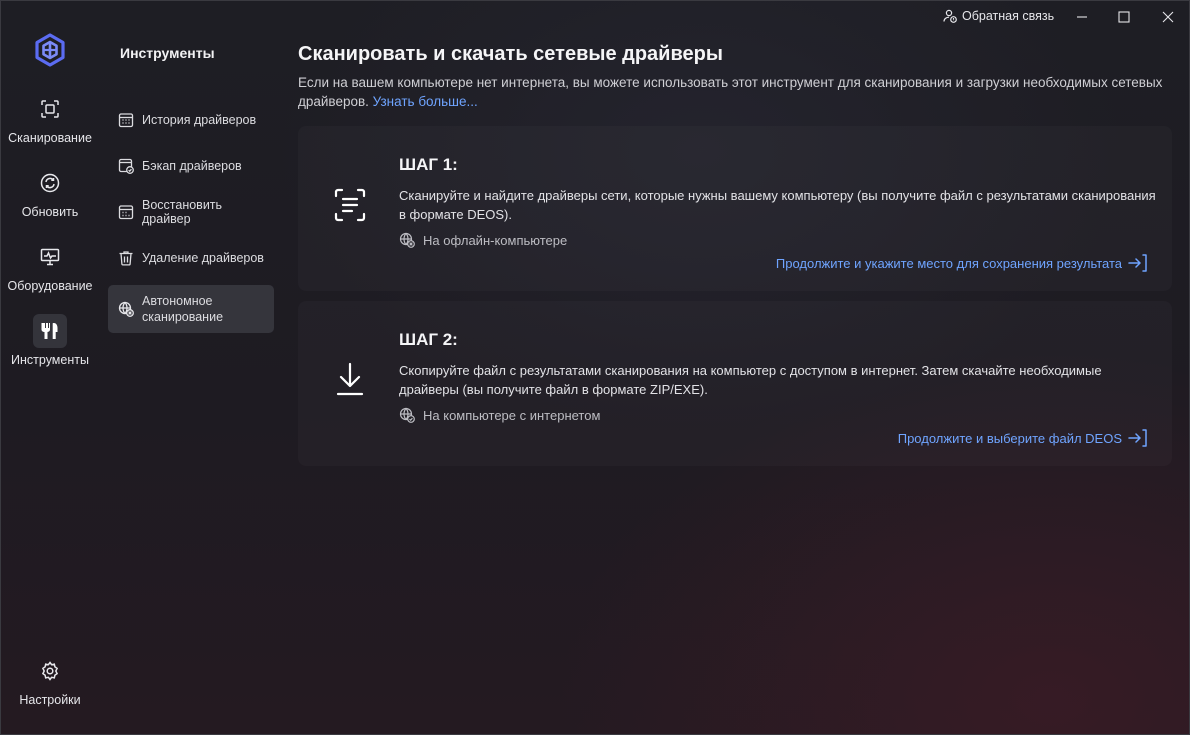 Image resolution: width=1190 pixels, height=735 pixels. I want to click on subnav-item-label: Восстановить драйвер, so click(182, 212).